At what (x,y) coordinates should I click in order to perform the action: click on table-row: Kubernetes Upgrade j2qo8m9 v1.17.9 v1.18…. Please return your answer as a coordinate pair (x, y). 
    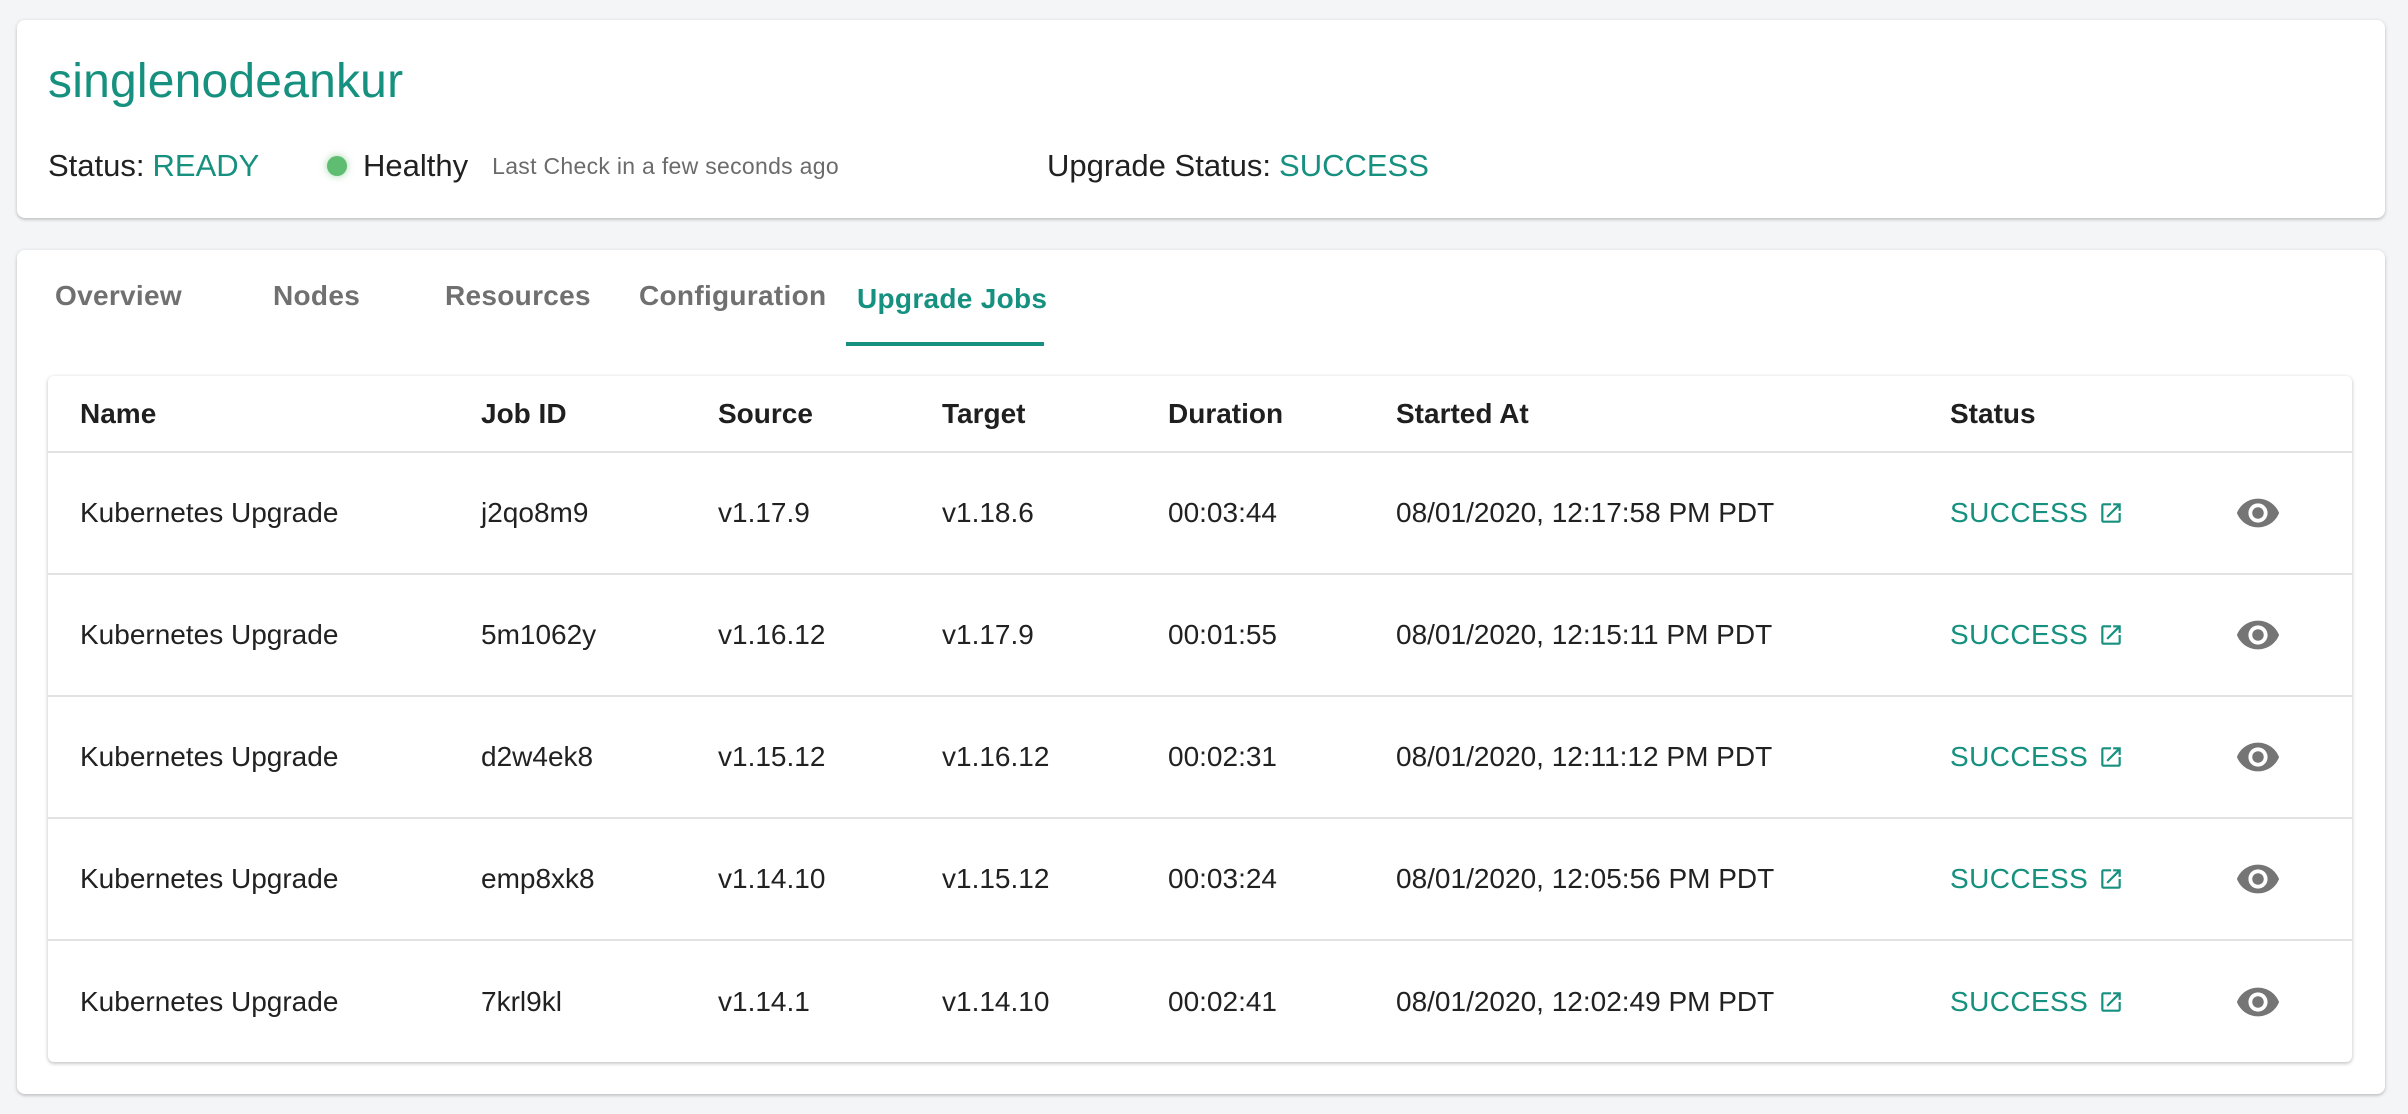
    Looking at the image, I should click on (1200, 514).